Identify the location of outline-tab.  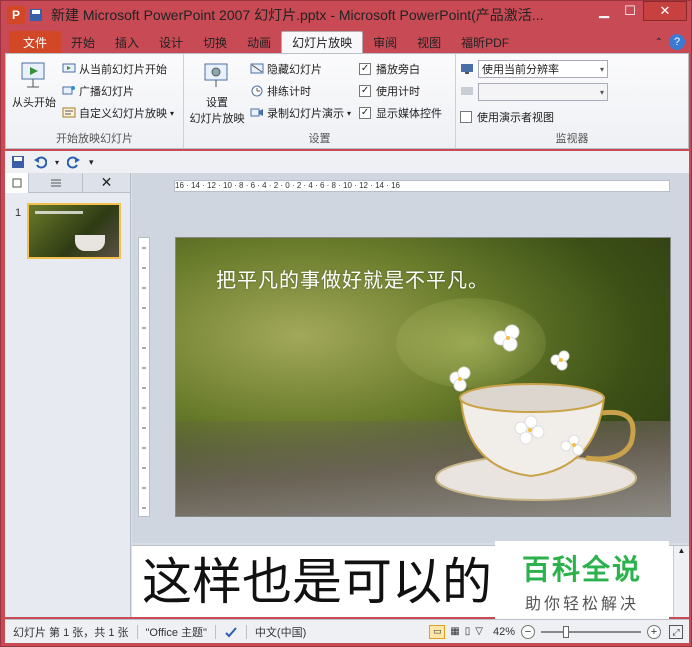
(56, 182).